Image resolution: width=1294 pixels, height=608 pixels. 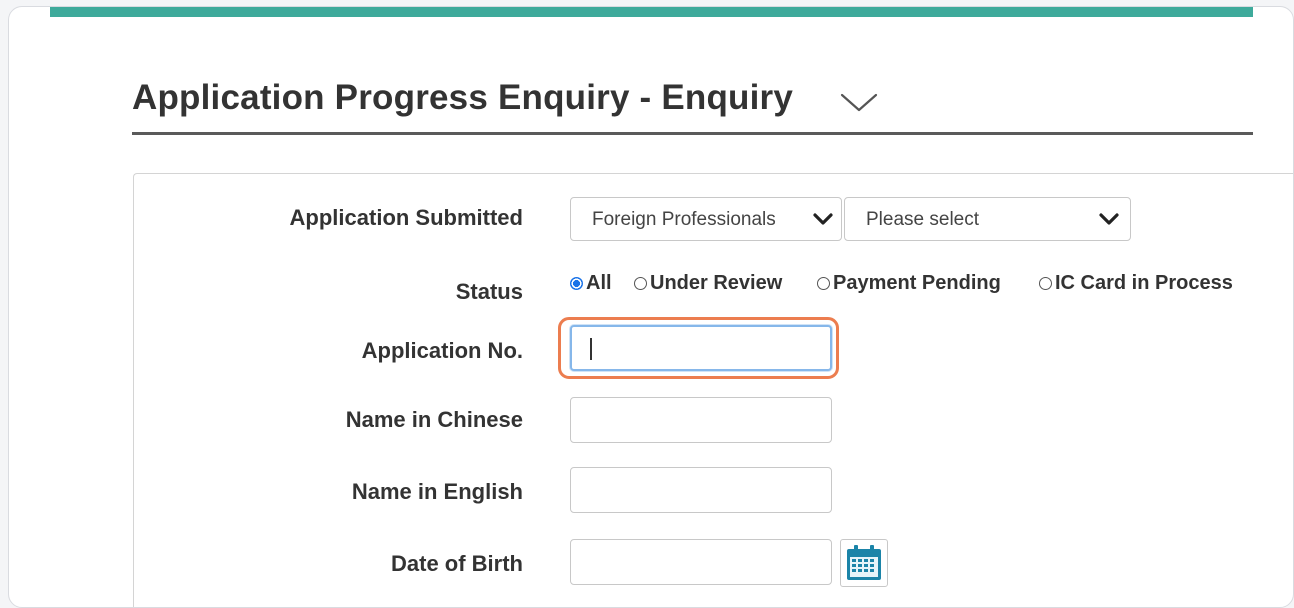 What do you see at coordinates (437, 491) in the screenshot?
I see `name-in-english-label: Name in English` at bounding box center [437, 491].